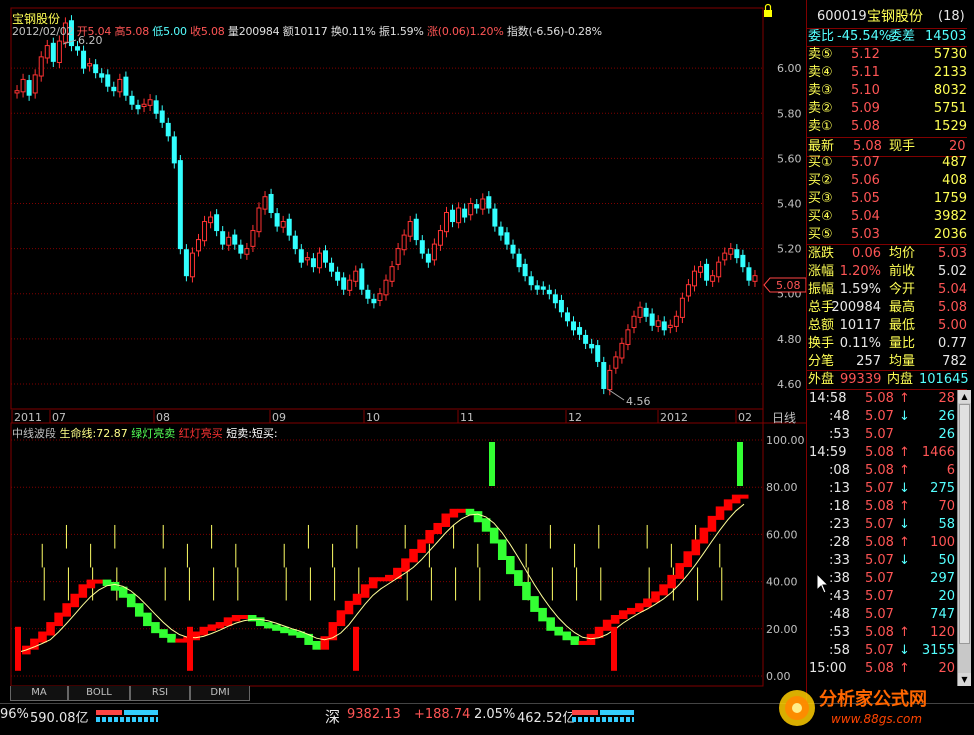 The width and height of the screenshot is (974, 735). What do you see at coordinates (821, 289) in the screenshot?
I see `stat-label: 振幅` at bounding box center [821, 289].